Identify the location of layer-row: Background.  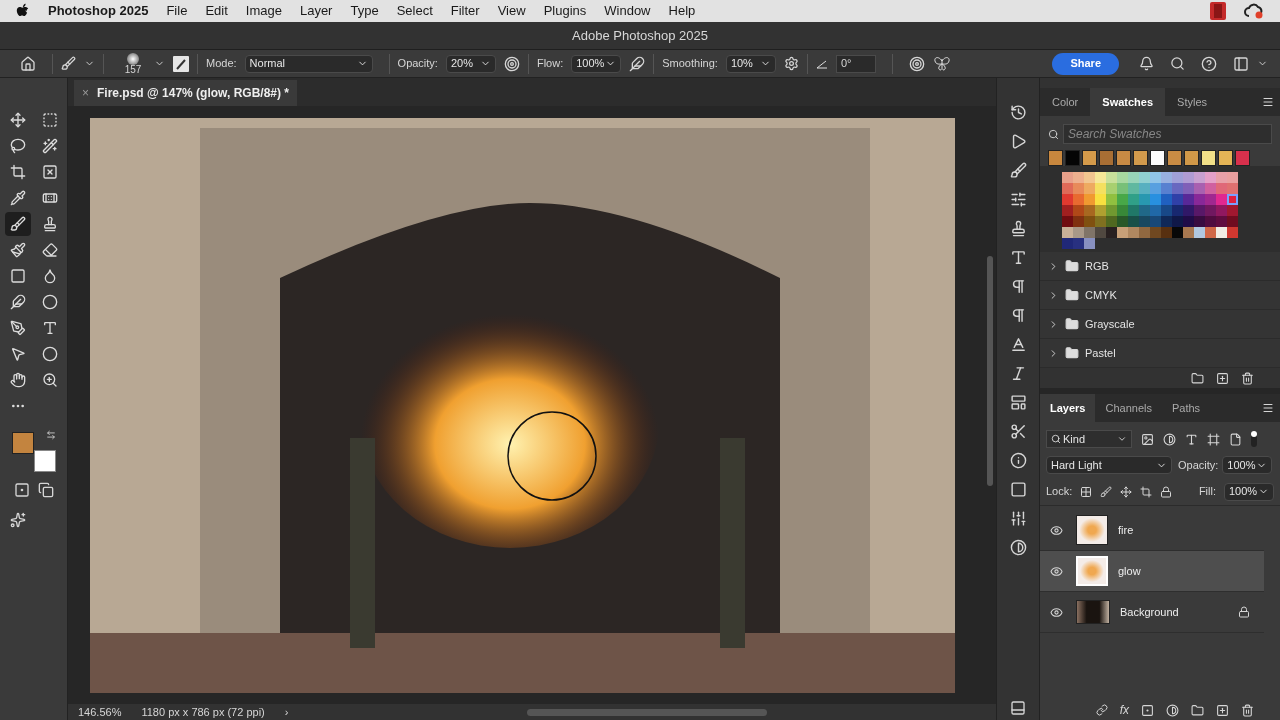
(1152, 612).